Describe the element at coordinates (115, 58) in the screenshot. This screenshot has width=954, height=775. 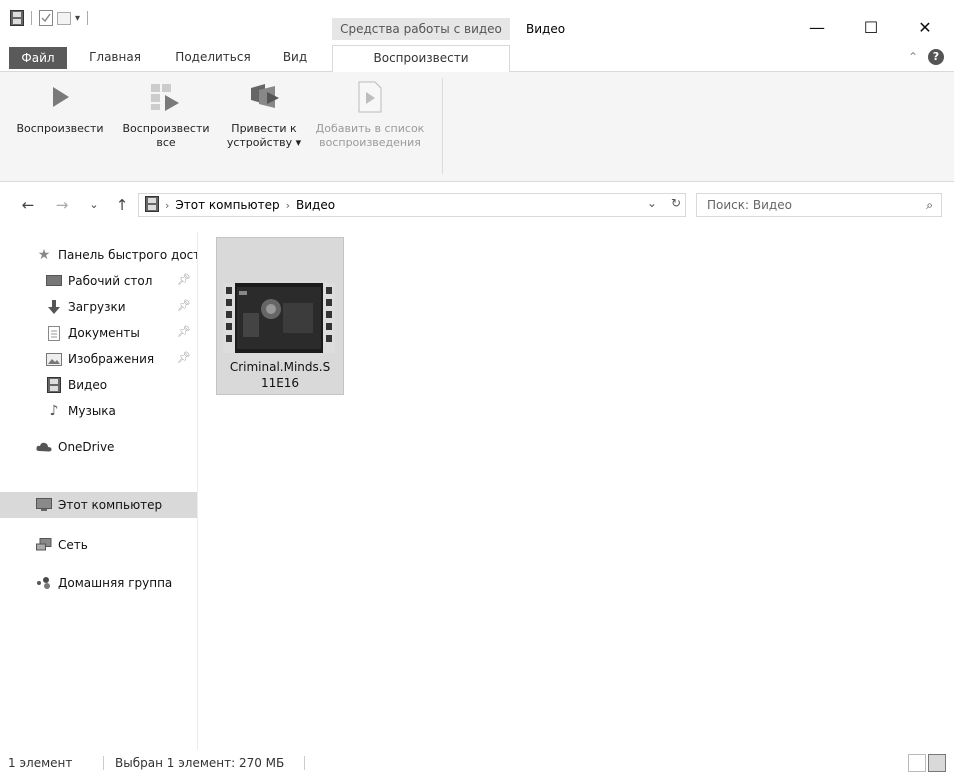
I see `tab-home: Главная` at that location.